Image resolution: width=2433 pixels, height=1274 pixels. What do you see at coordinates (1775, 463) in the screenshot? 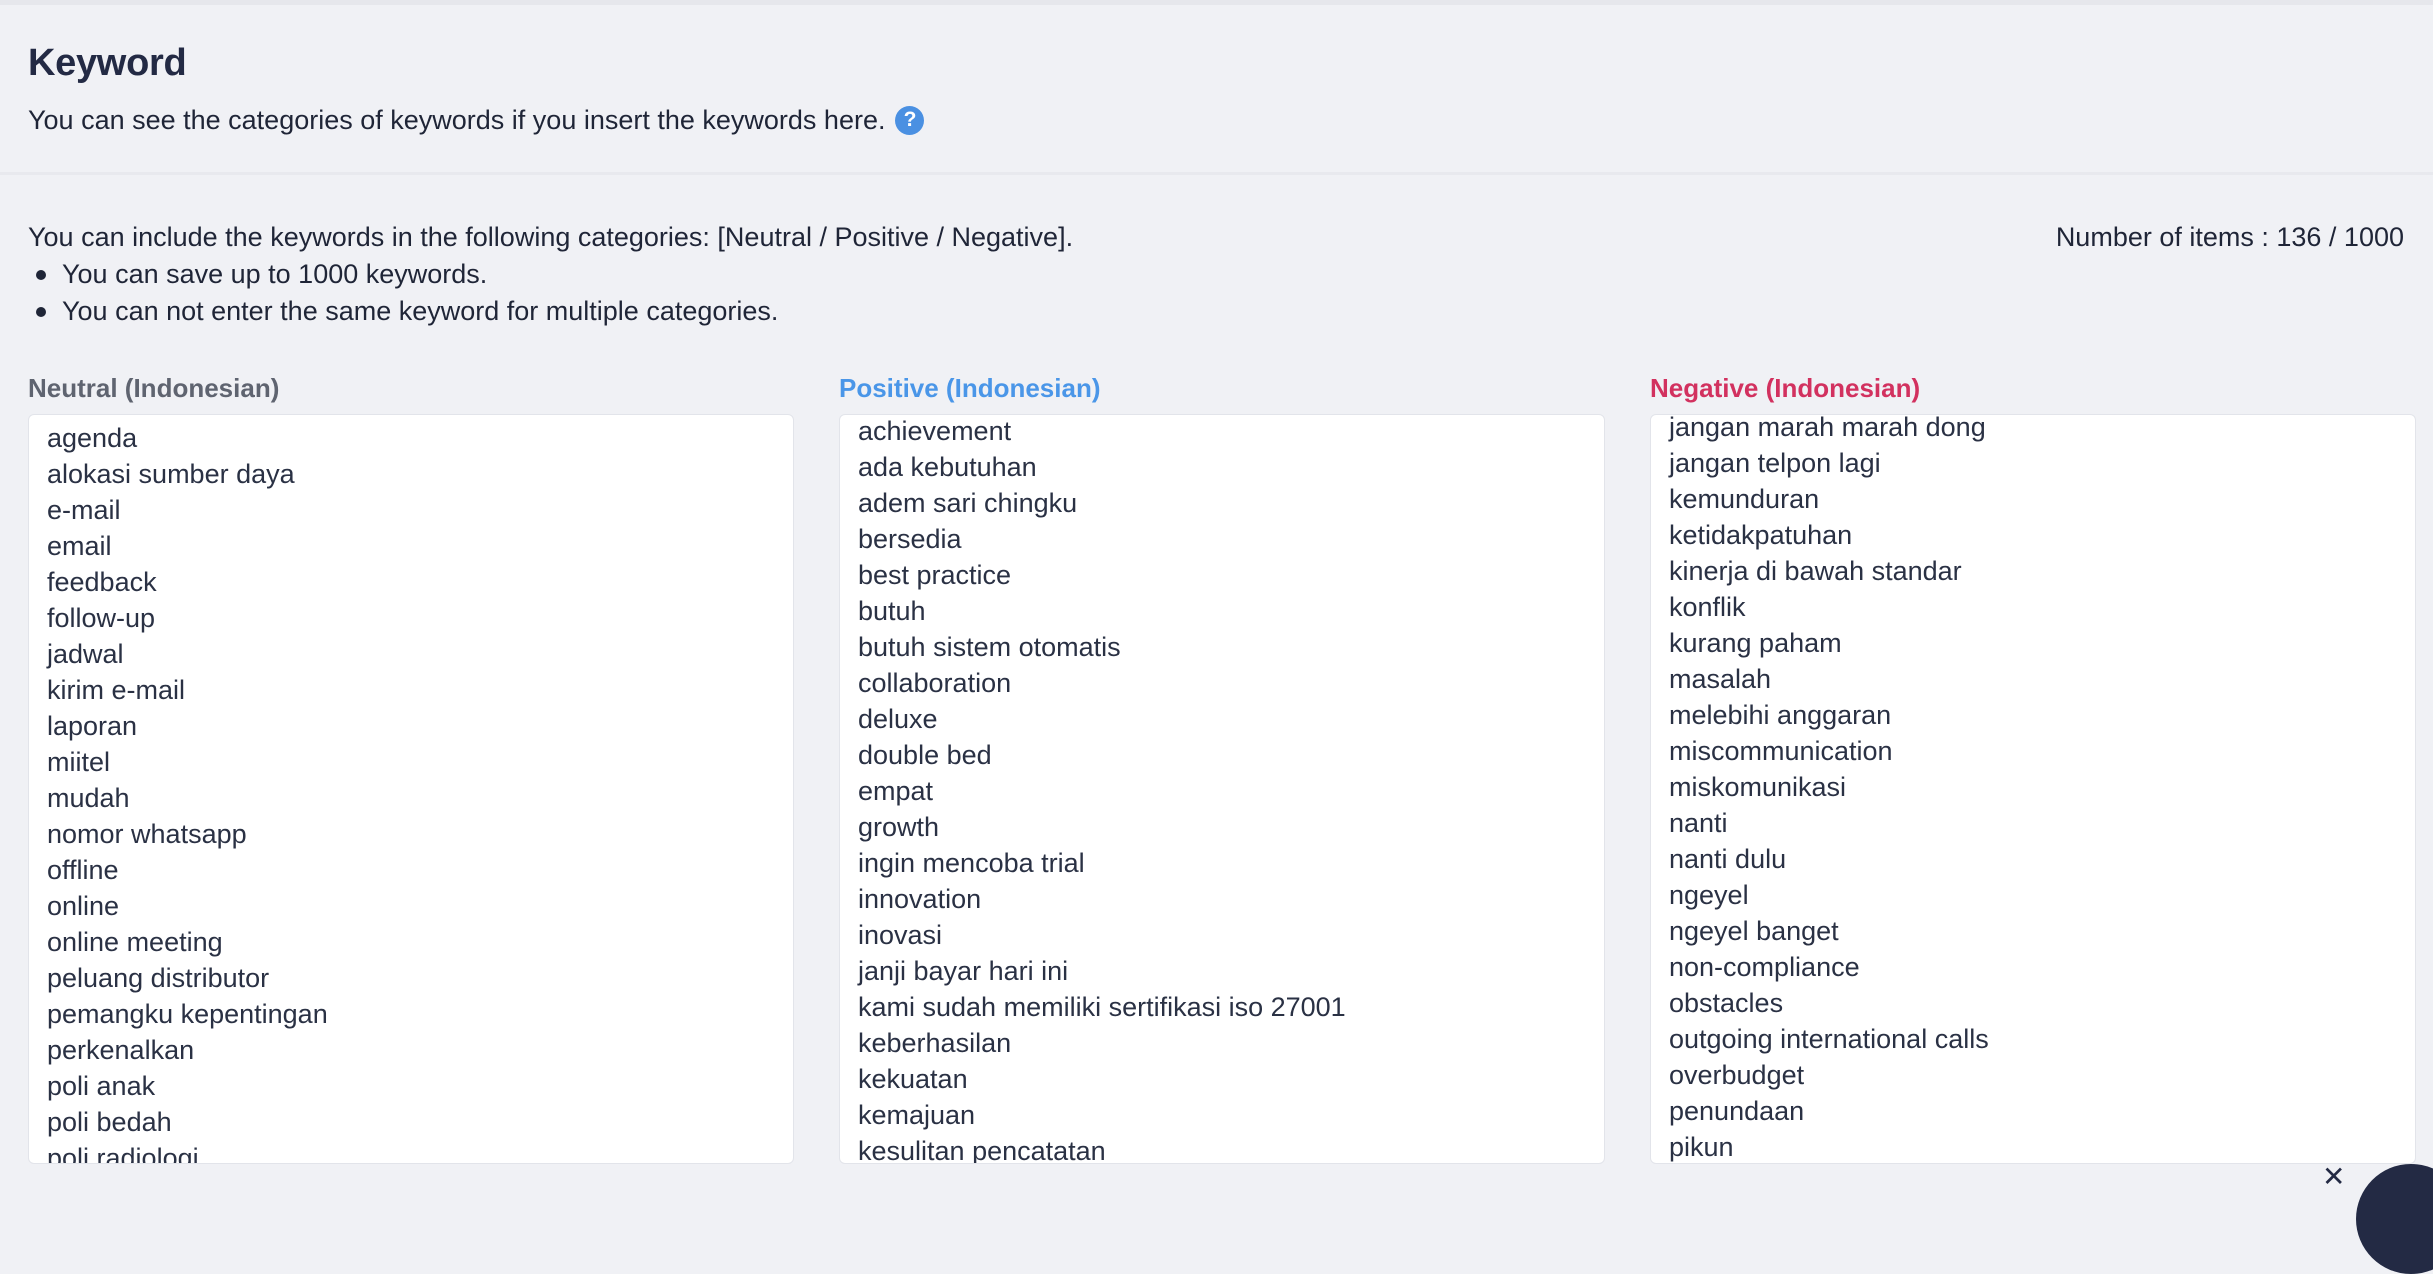
I see `keyword-item: jangan telpon lagi` at bounding box center [1775, 463].